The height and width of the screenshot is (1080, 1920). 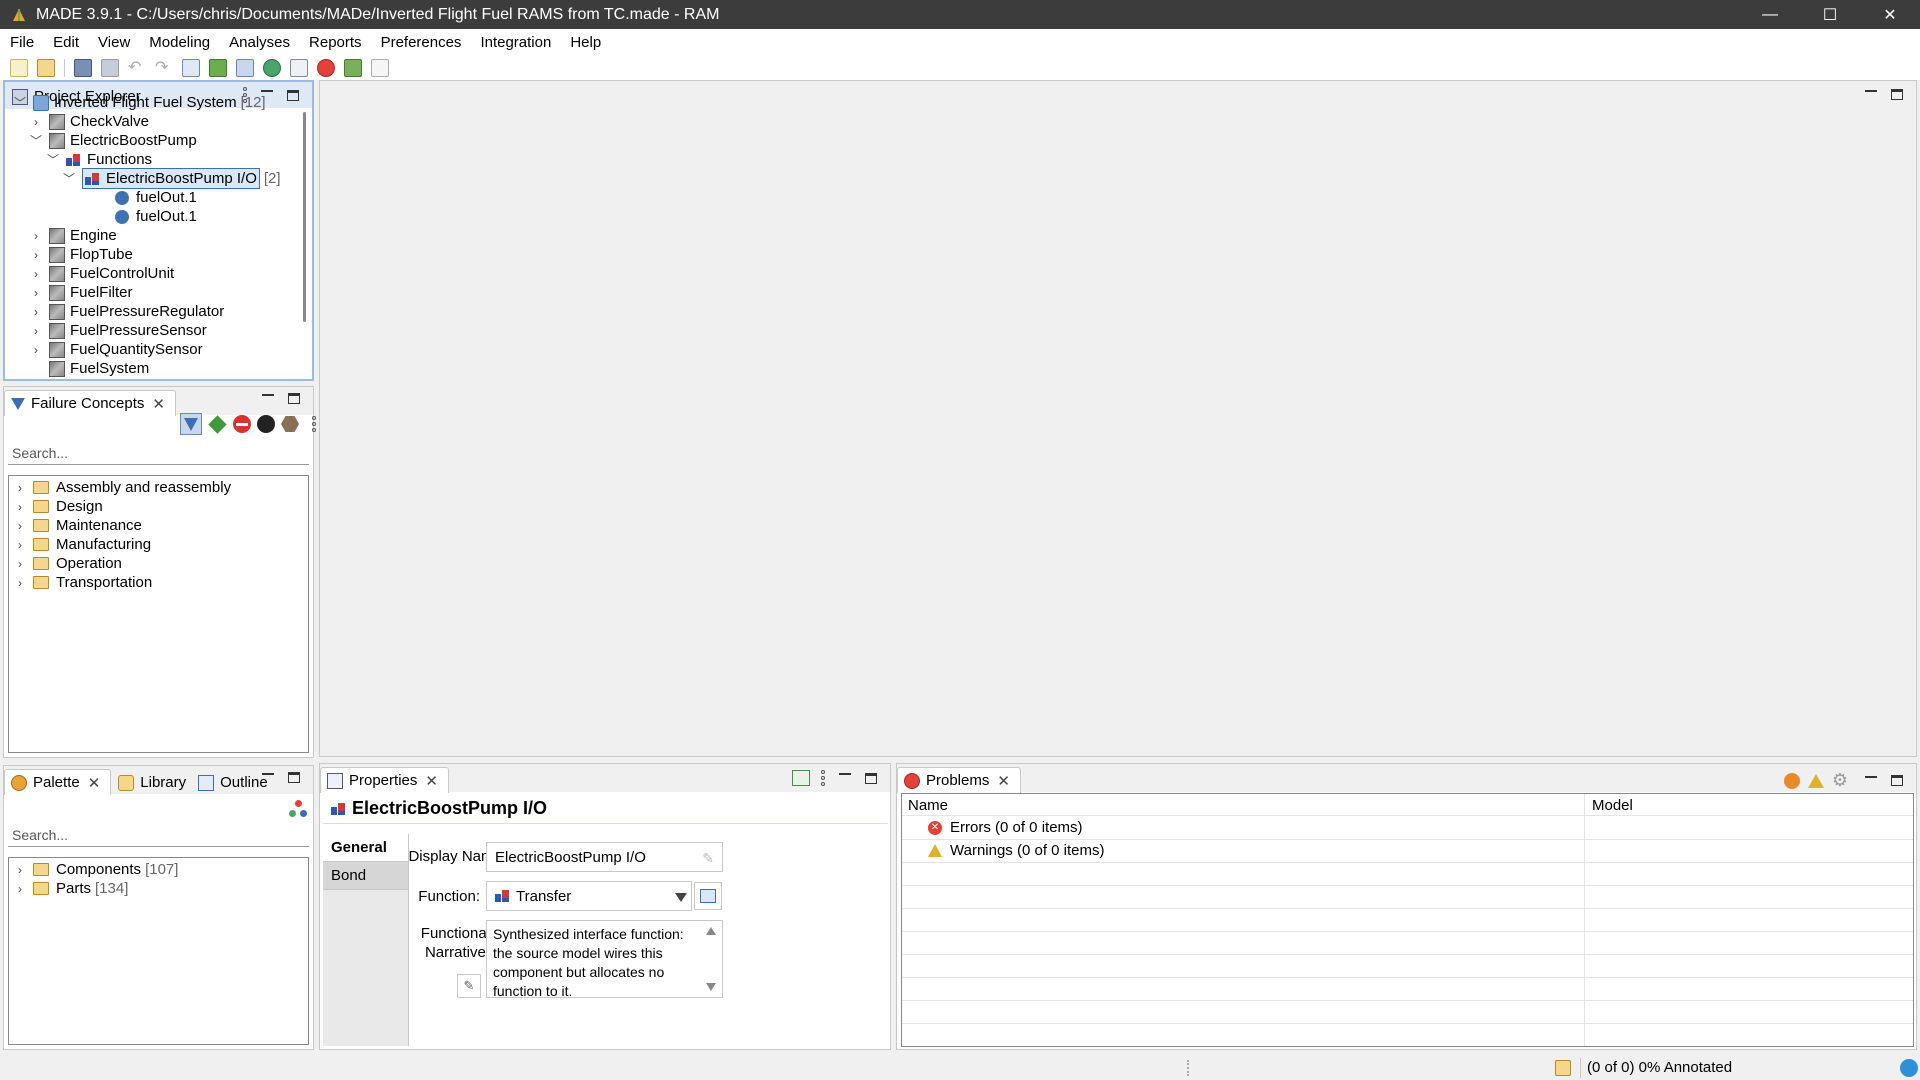 I want to click on menu-integration: Integration, so click(x=515, y=42).